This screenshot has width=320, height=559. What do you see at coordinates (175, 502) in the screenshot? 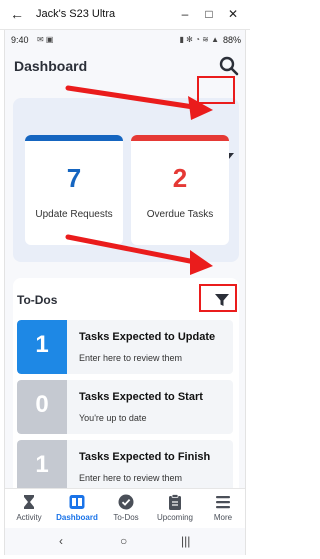
I see `clipboard-icon` at bounding box center [175, 502].